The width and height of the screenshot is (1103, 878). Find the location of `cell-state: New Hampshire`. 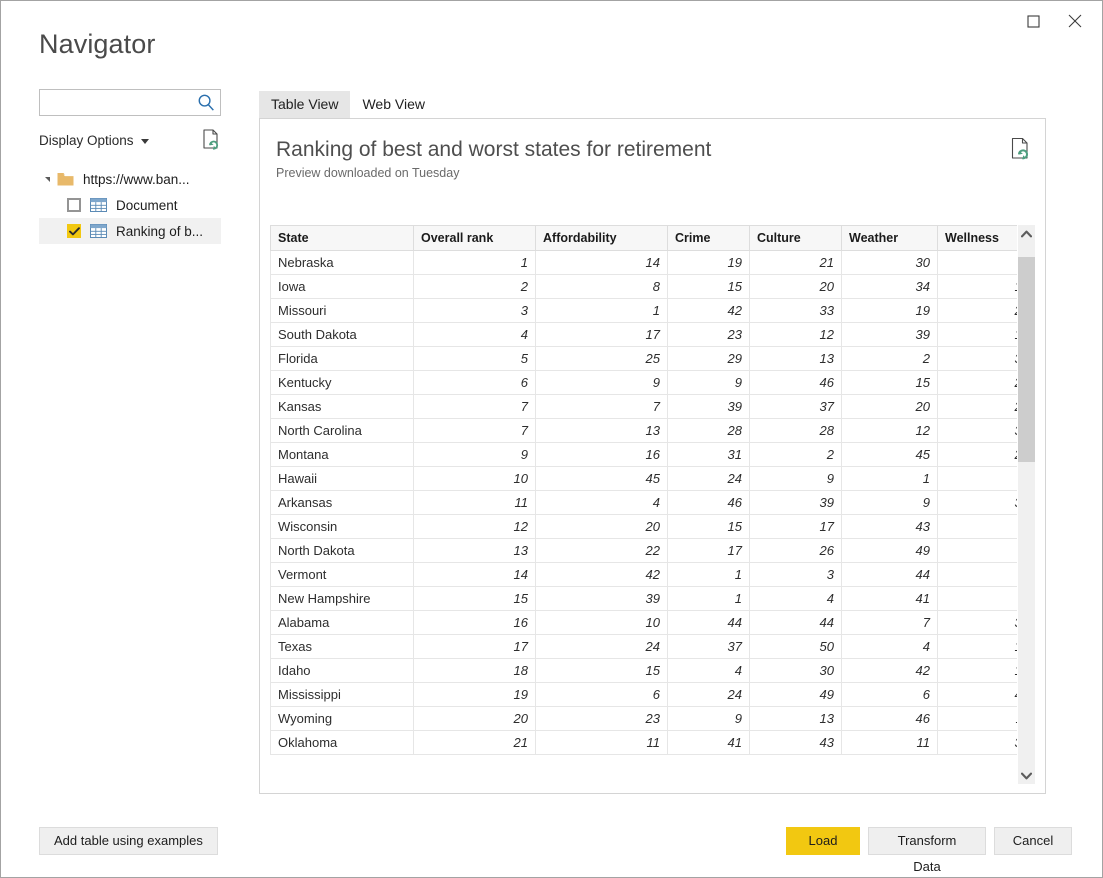

cell-state: New Hampshire is located at coordinates (342, 598).